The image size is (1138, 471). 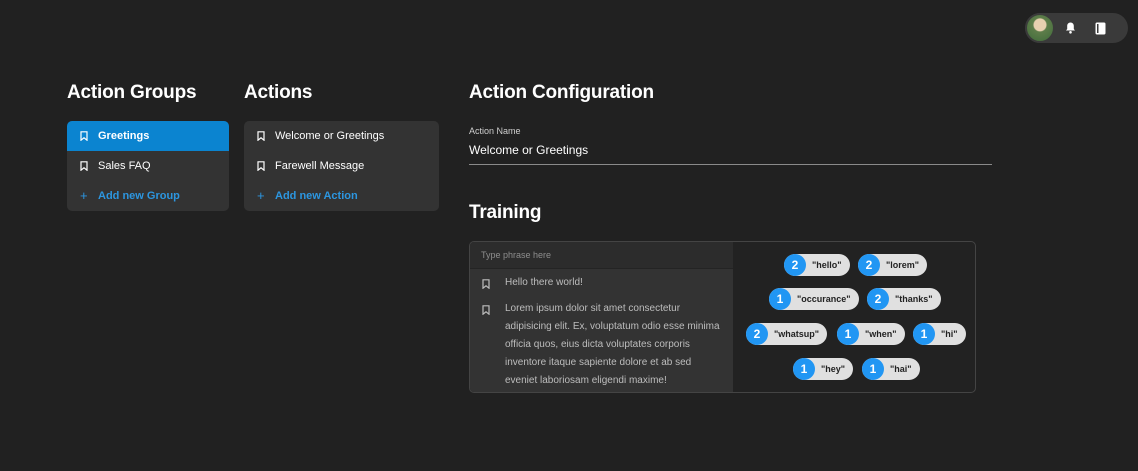 What do you see at coordinates (505, 212) in the screenshot?
I see `training-title: Training` at bounding box center [505, 212].